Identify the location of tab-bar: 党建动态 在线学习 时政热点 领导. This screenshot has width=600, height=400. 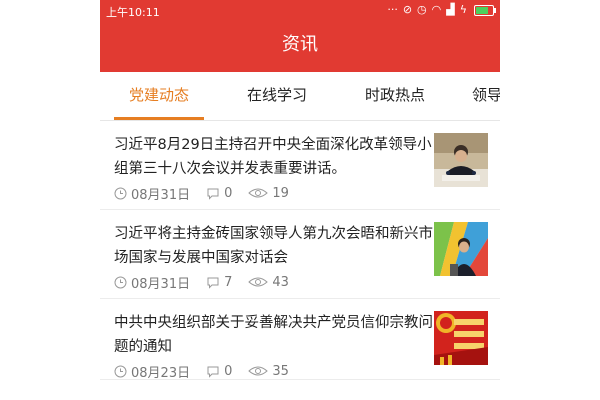
(300, 96).